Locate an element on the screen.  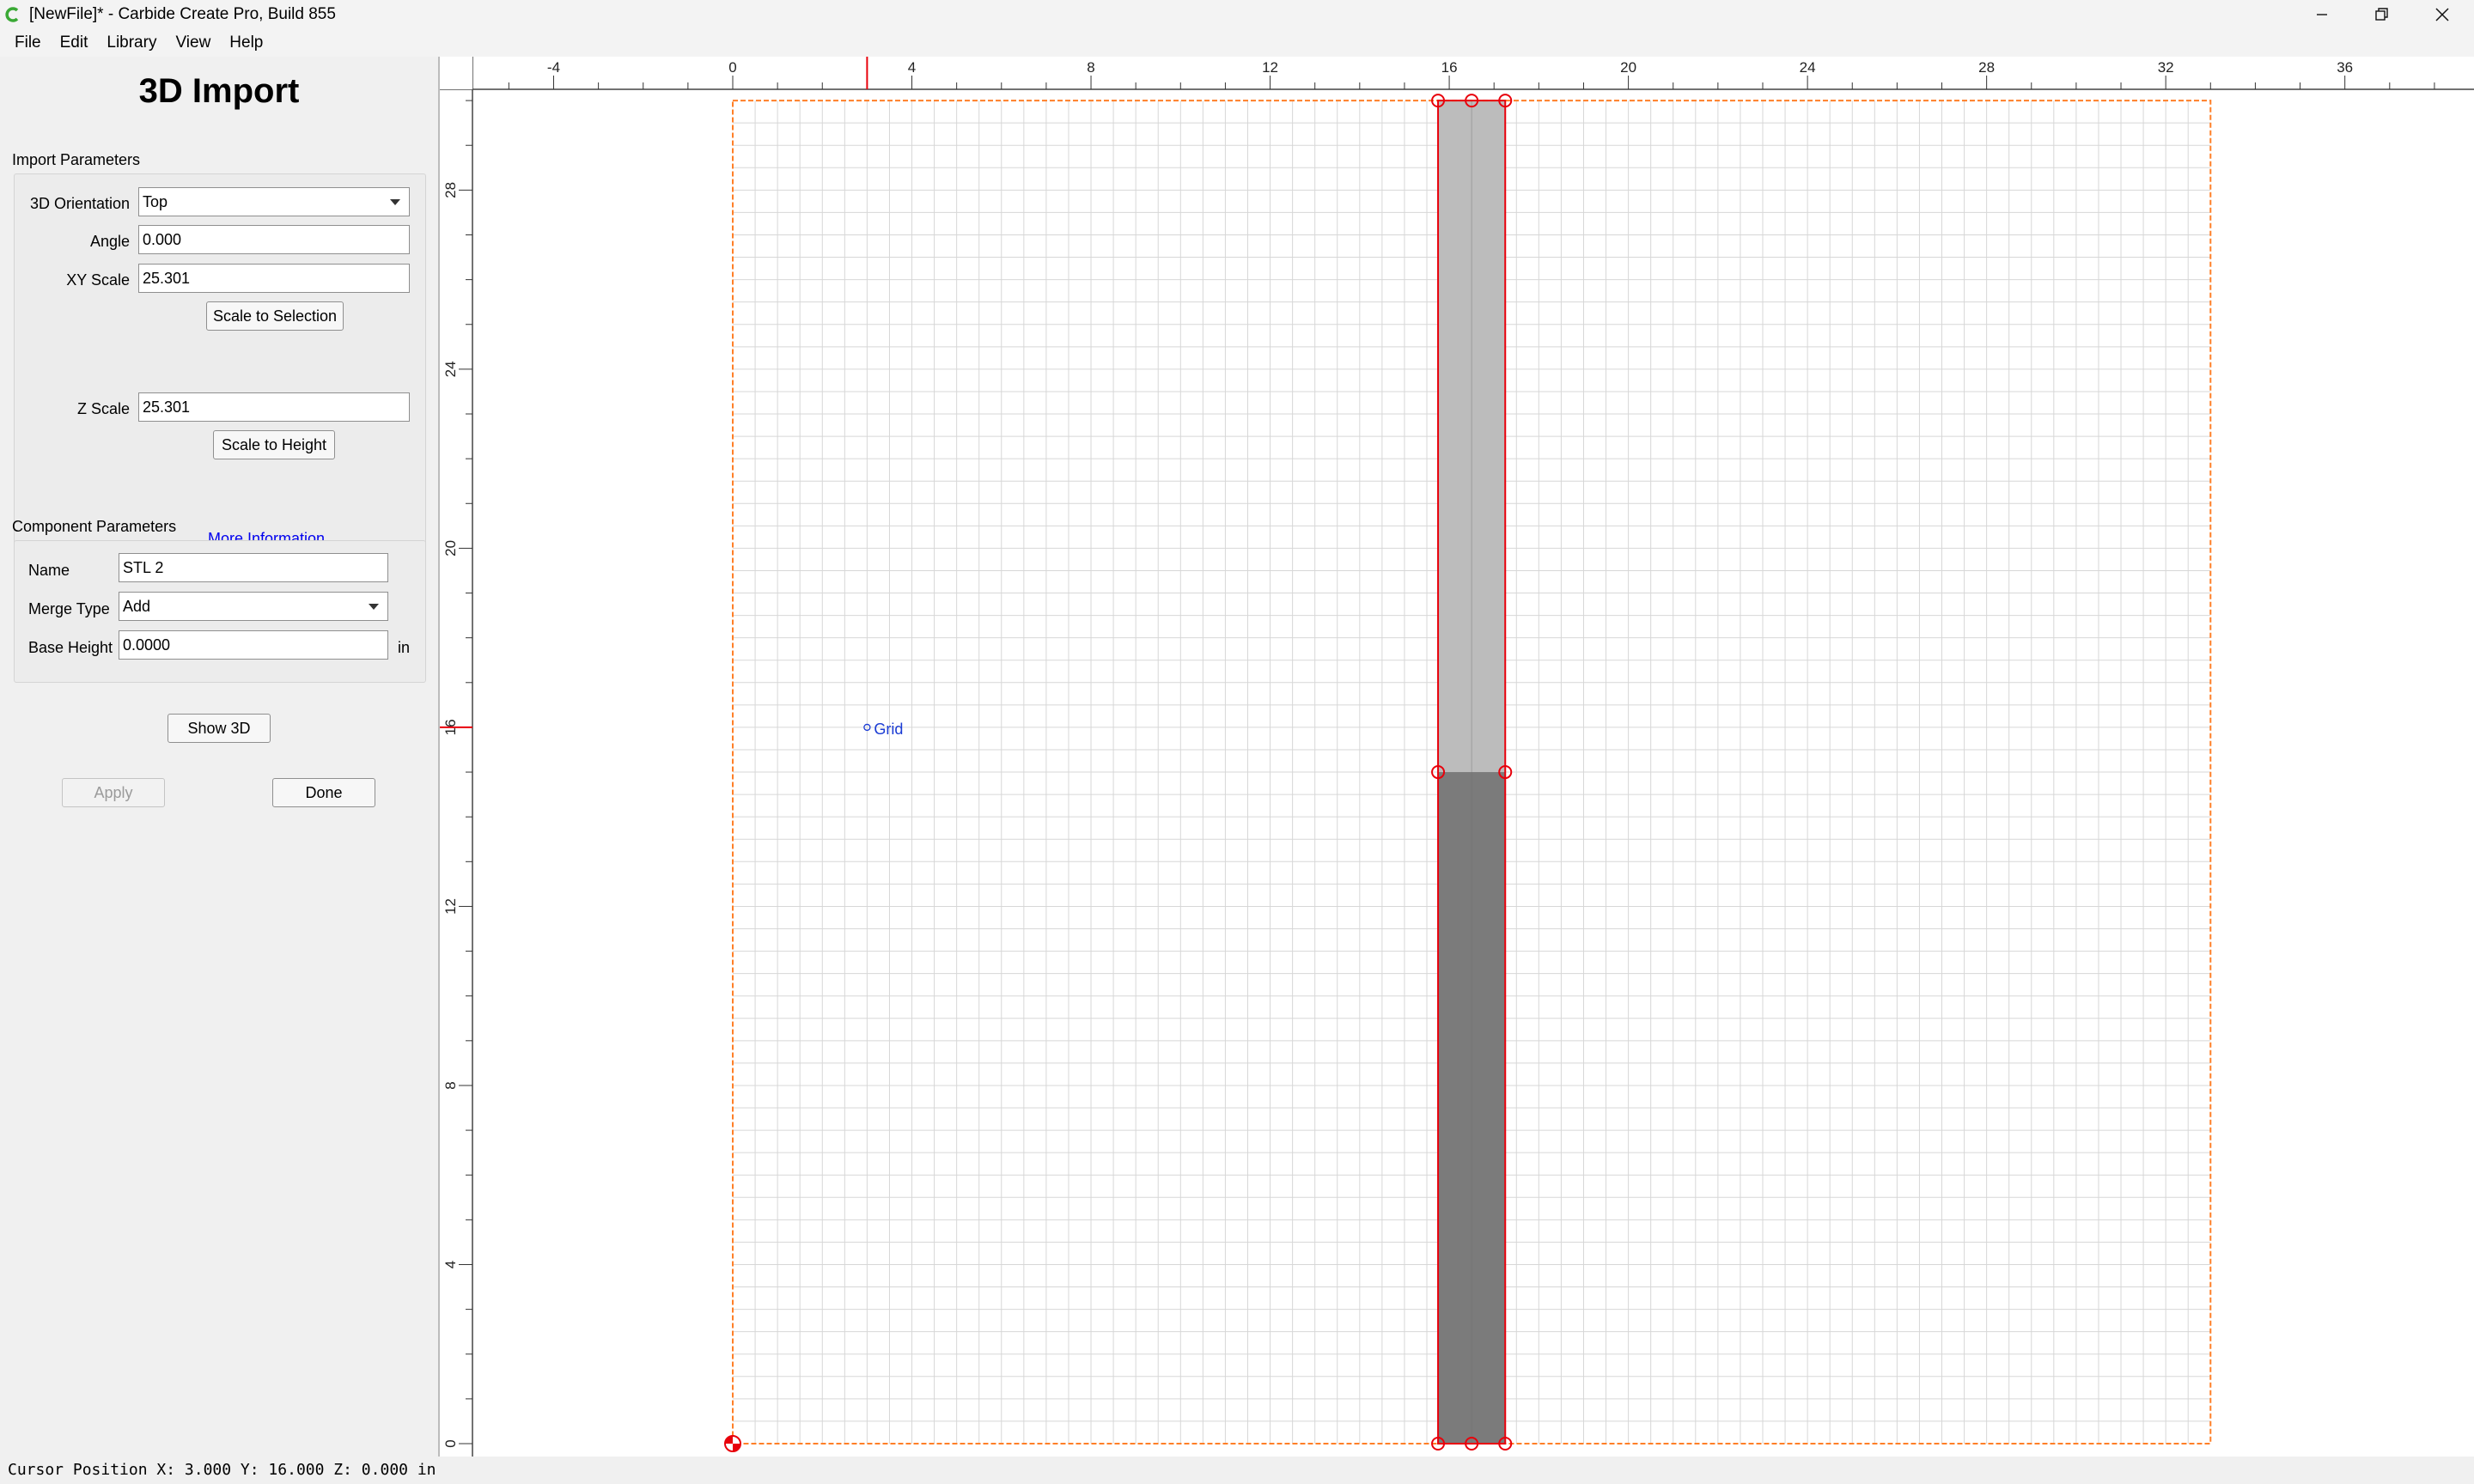
x-tick-label: 8 is located at coordinates (1090, 67).